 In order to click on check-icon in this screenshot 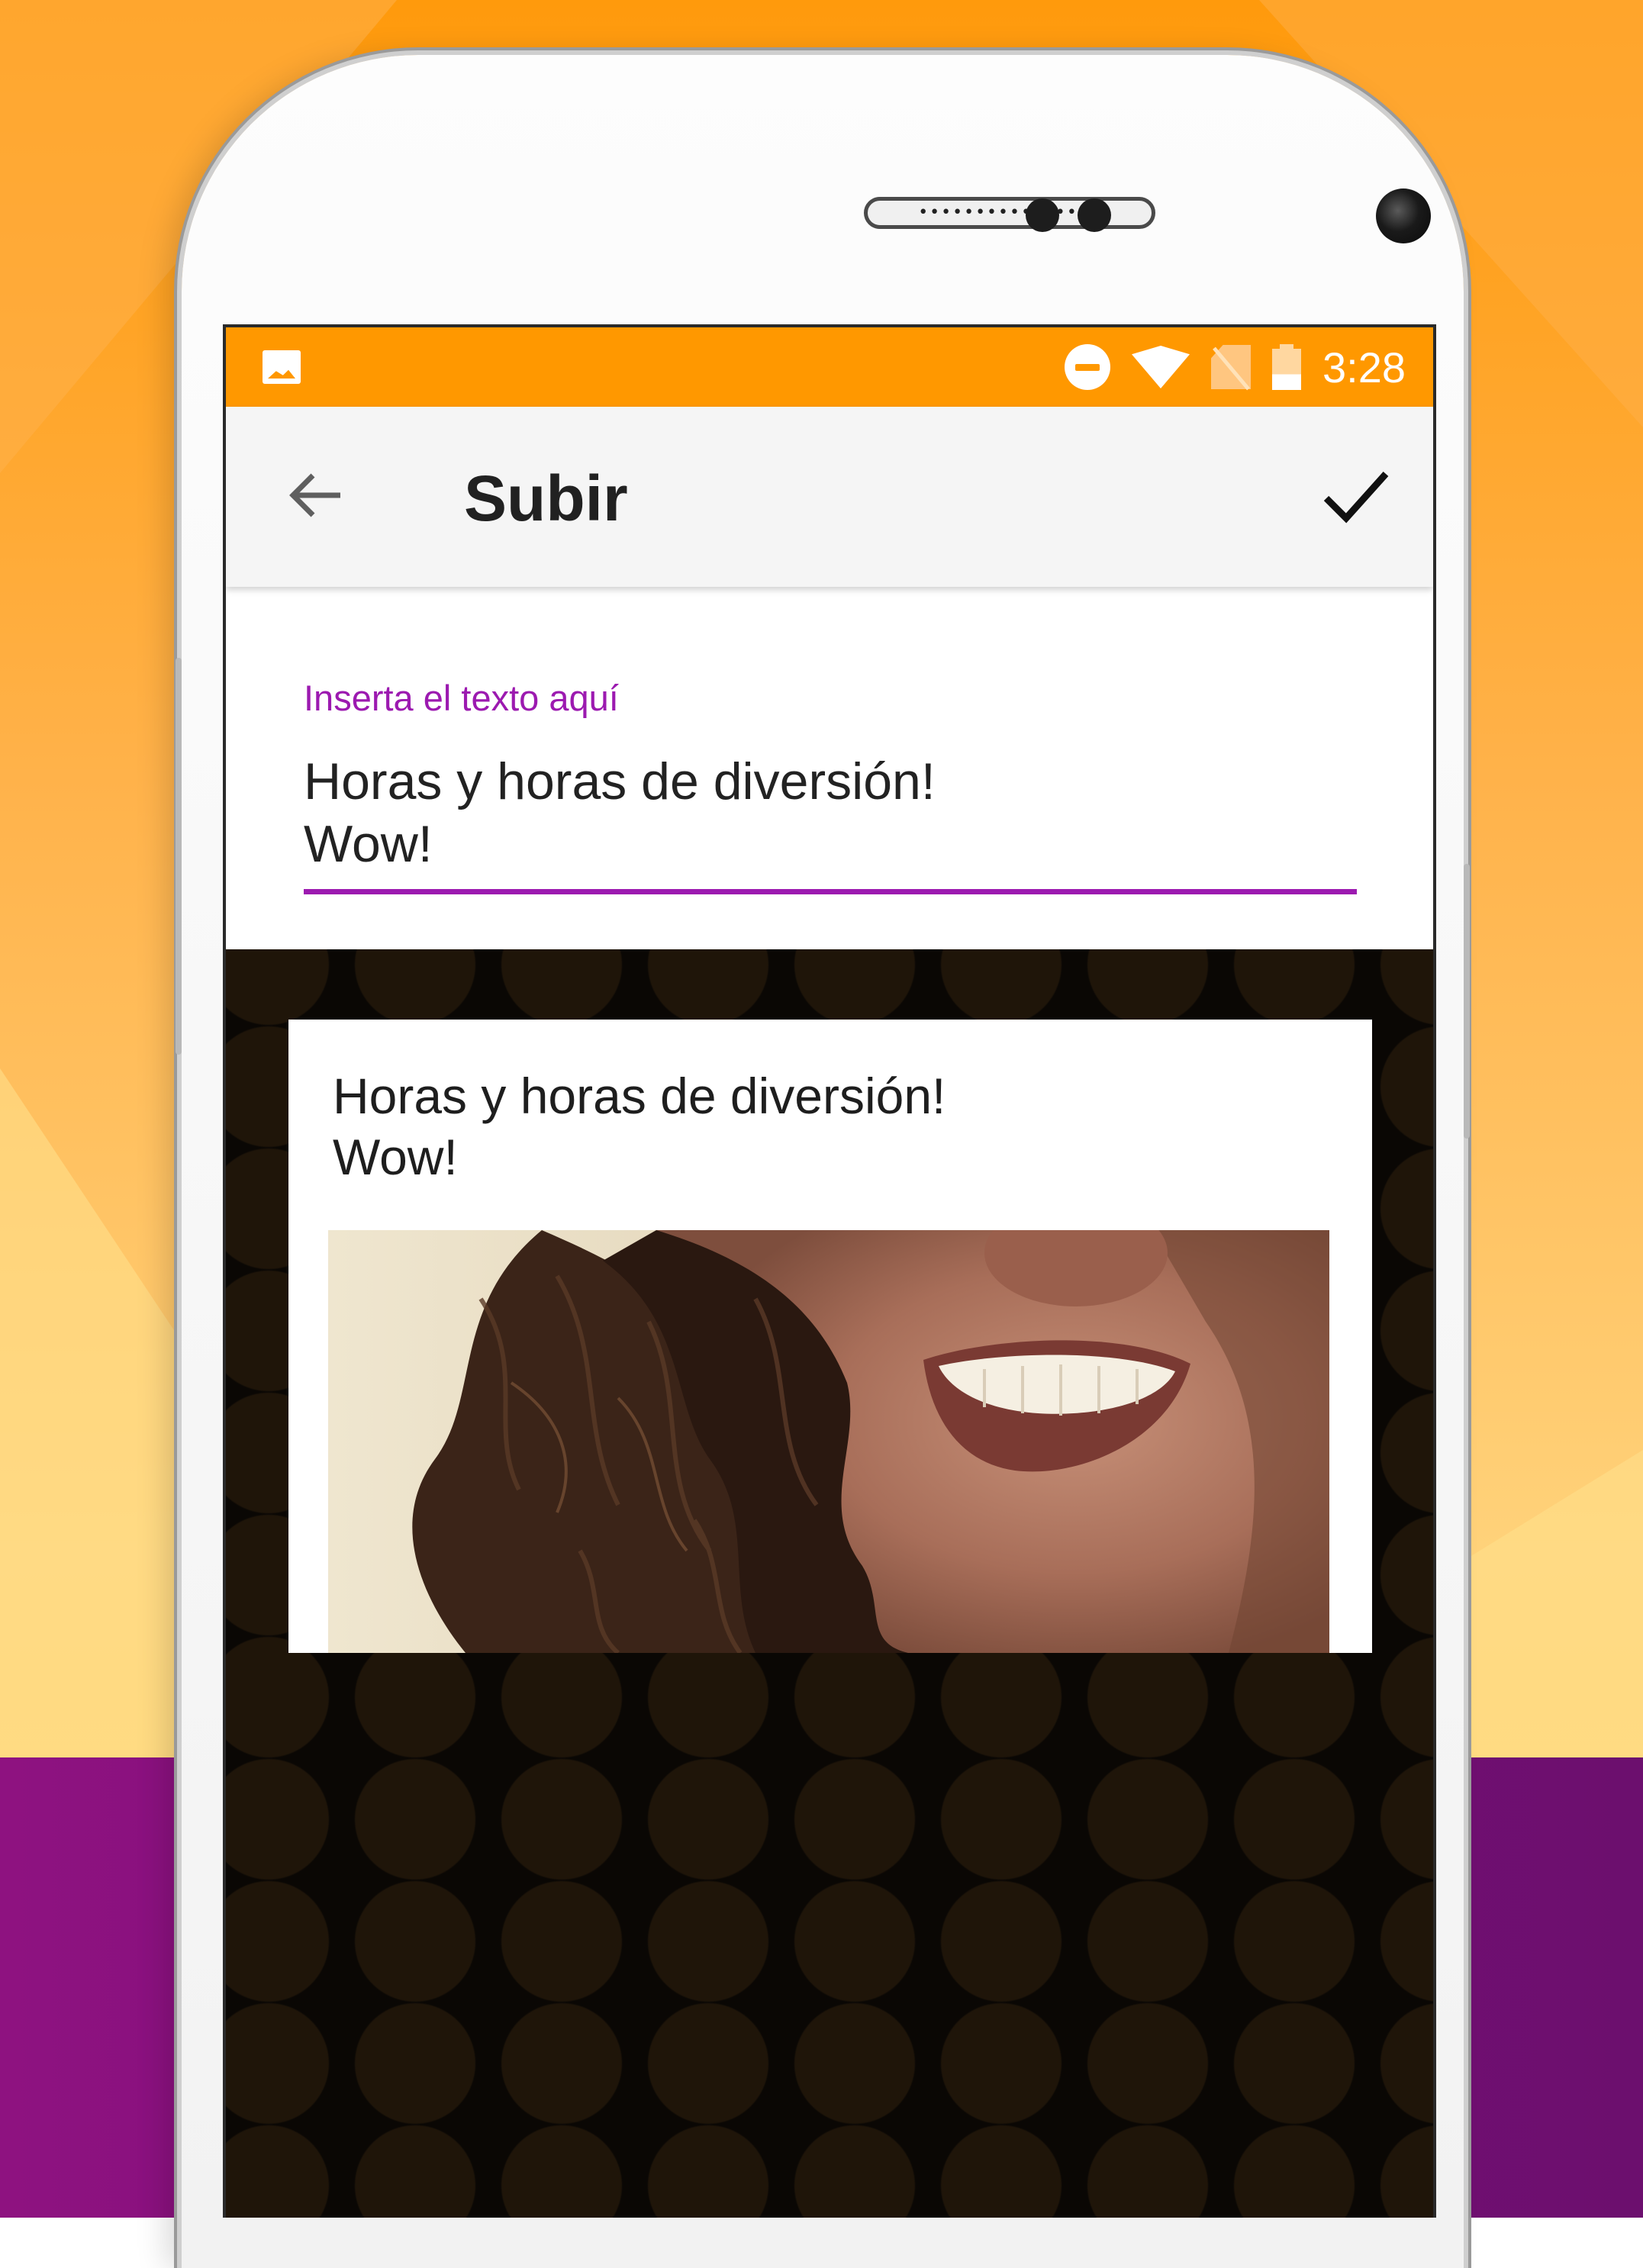, I will do `click(1356, 497)`.